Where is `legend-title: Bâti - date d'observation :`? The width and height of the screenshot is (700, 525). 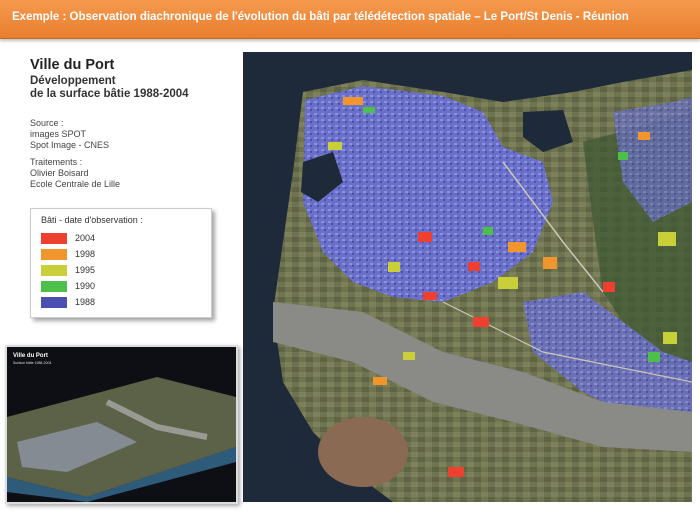 legend-title: Bâti - date d'observation : is located at coordinates (92, 220).